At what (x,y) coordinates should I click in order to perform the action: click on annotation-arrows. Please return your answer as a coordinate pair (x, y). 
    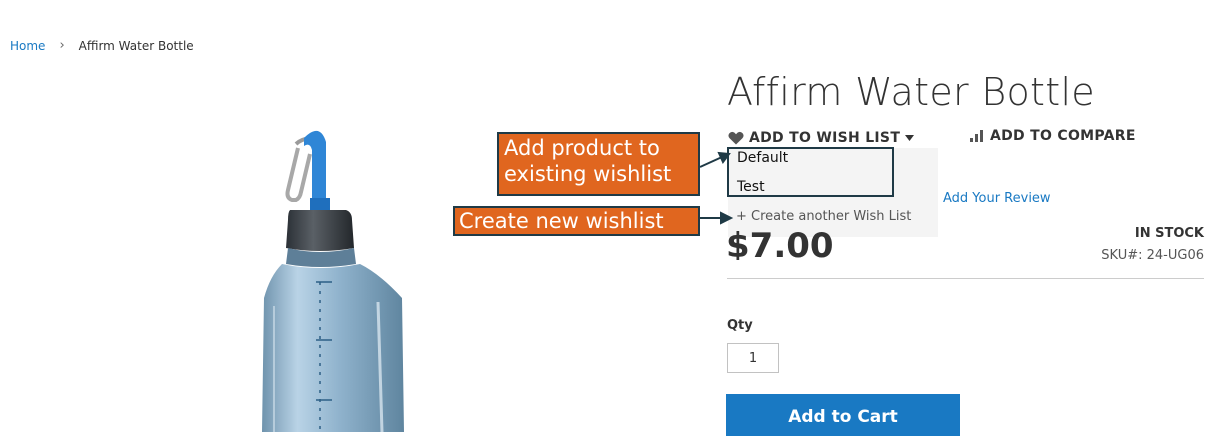
    Looking at the image, I should click on (716, 188).